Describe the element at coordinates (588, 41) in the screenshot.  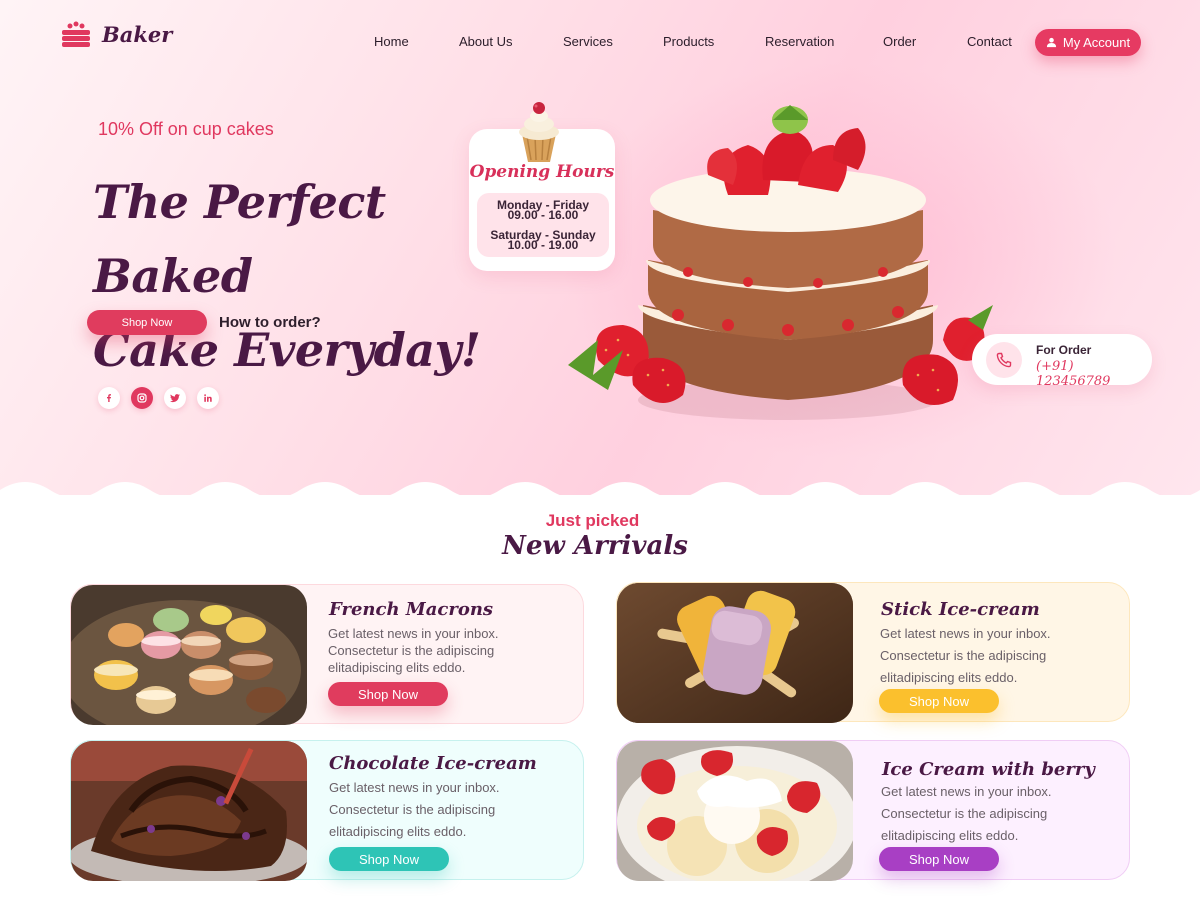
I see `nav-services: Services` at that location.